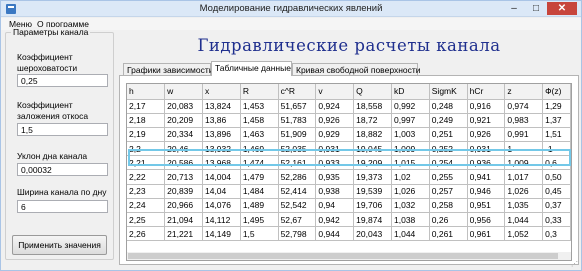 The width and height of the screenshot is (582, 271). Describe the element at coordinates (536, 8) in the screenshot. I see `maximize-button: □` at that location.